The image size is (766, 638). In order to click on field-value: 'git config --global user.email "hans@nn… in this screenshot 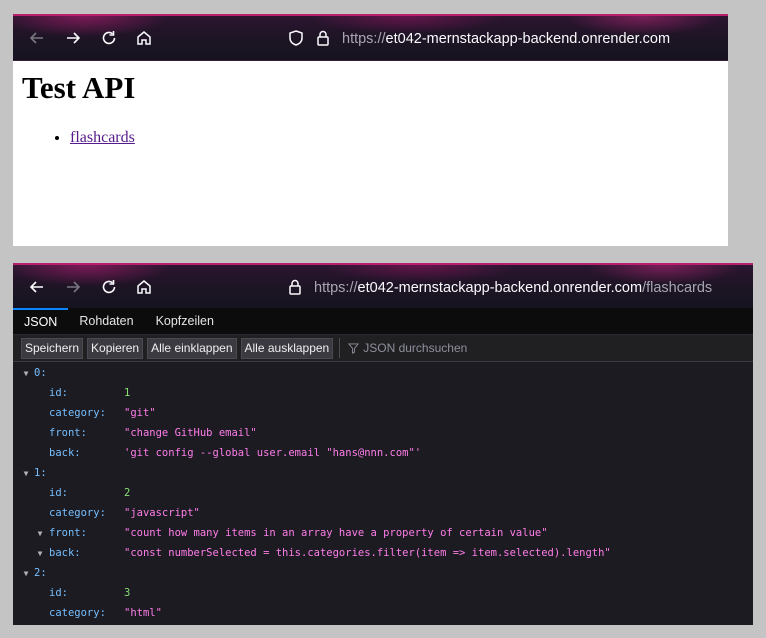, I will do `click(273, 453)`.